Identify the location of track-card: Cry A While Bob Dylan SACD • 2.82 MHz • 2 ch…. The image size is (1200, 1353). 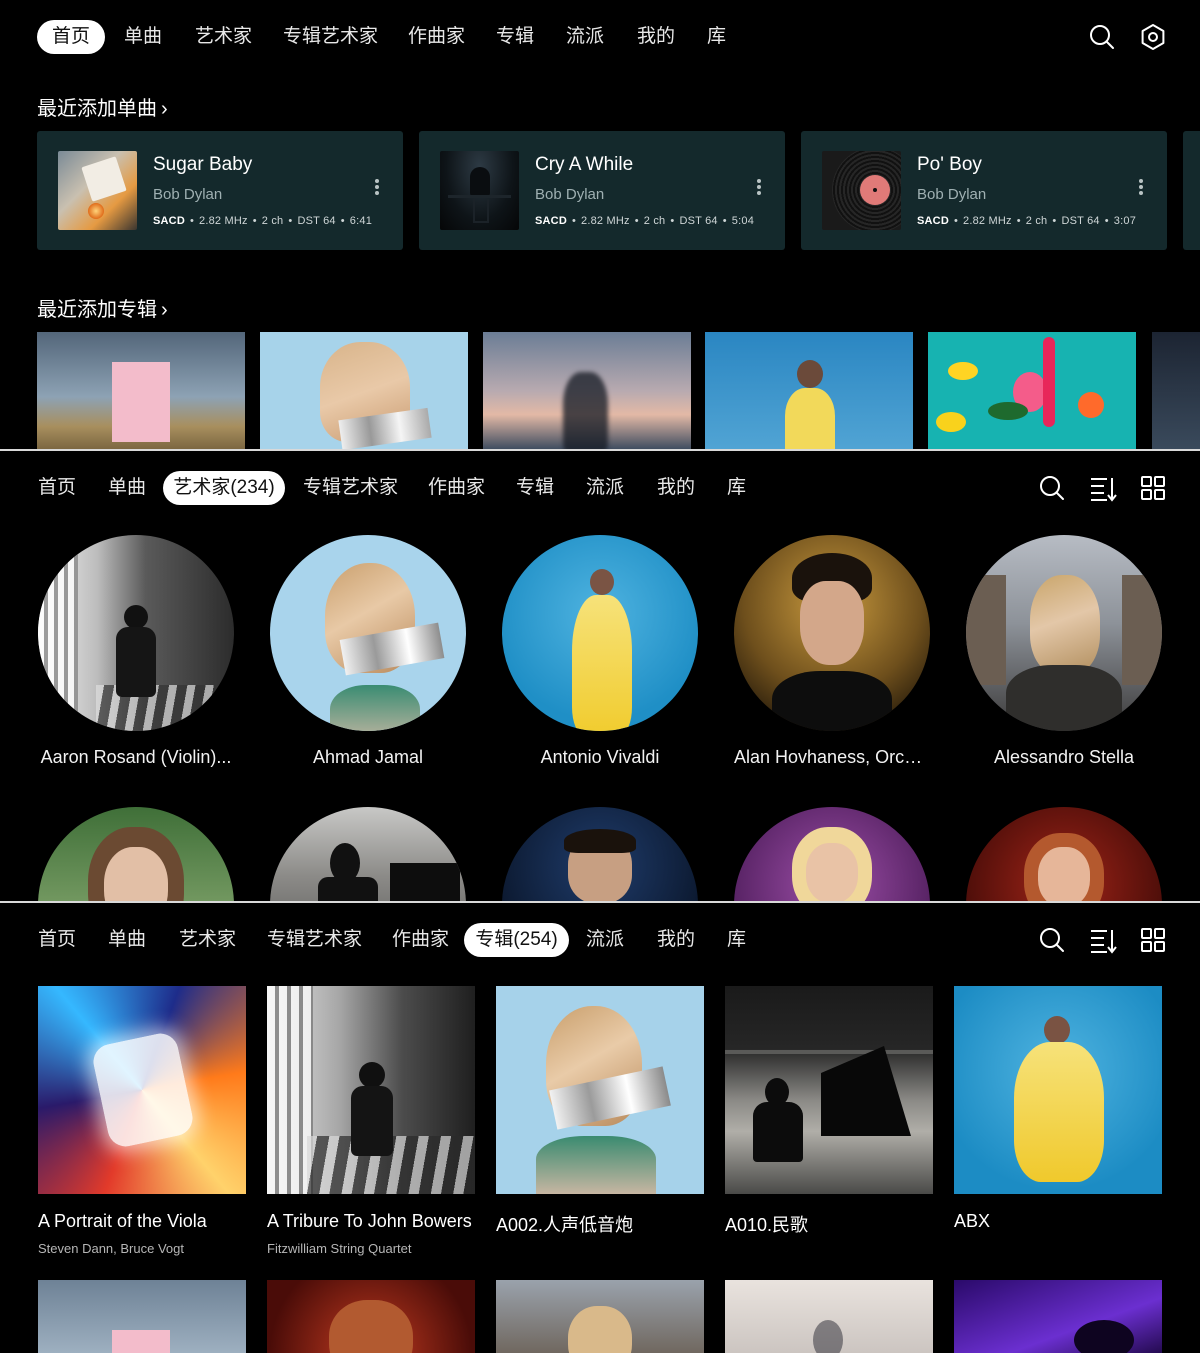
(602, 190).